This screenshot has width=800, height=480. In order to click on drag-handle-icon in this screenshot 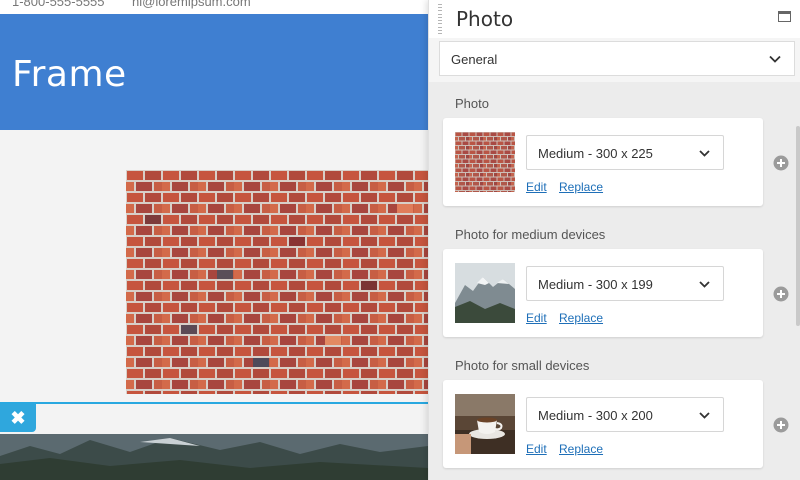, I will do `click(440, 19)`.